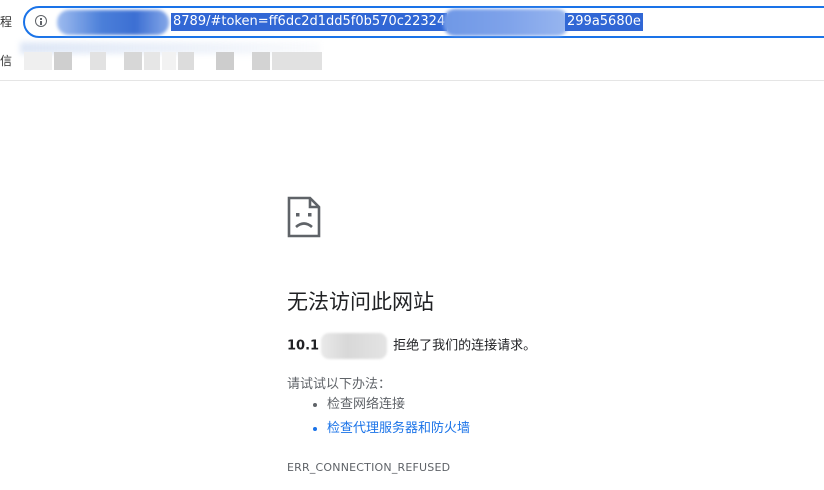 Image resolution: width=824 pixels, height=490 pixels. Describe the element at coordinates (303, 346) in the screenshot. I see `host-address: 10.1` at that location.